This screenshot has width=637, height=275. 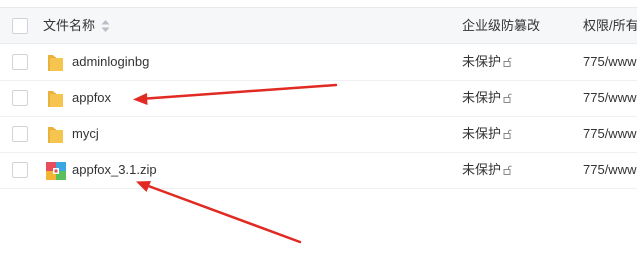 I want to click on select-all-checkbox, so click(x=20, y=26).